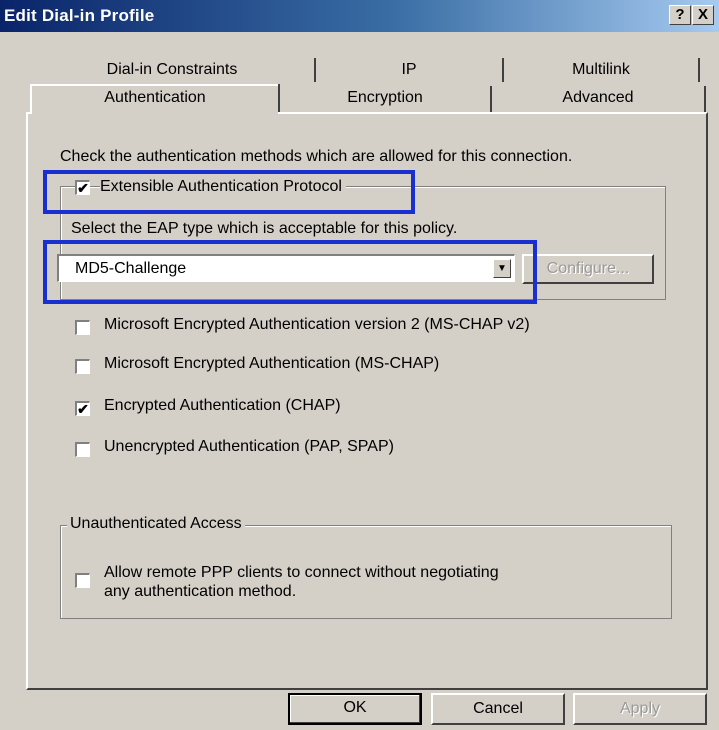  I want to click on tab-advanced: Advanced, so click(598, 99).